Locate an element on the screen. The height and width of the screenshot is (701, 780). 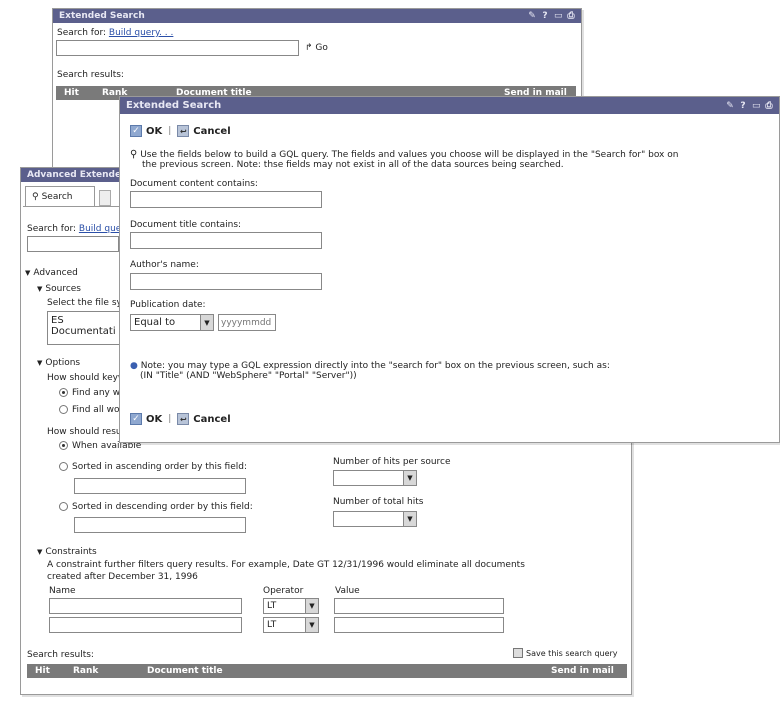
pubdate-operator-select: Equal to ▼ is located at coordinates (172, 322).